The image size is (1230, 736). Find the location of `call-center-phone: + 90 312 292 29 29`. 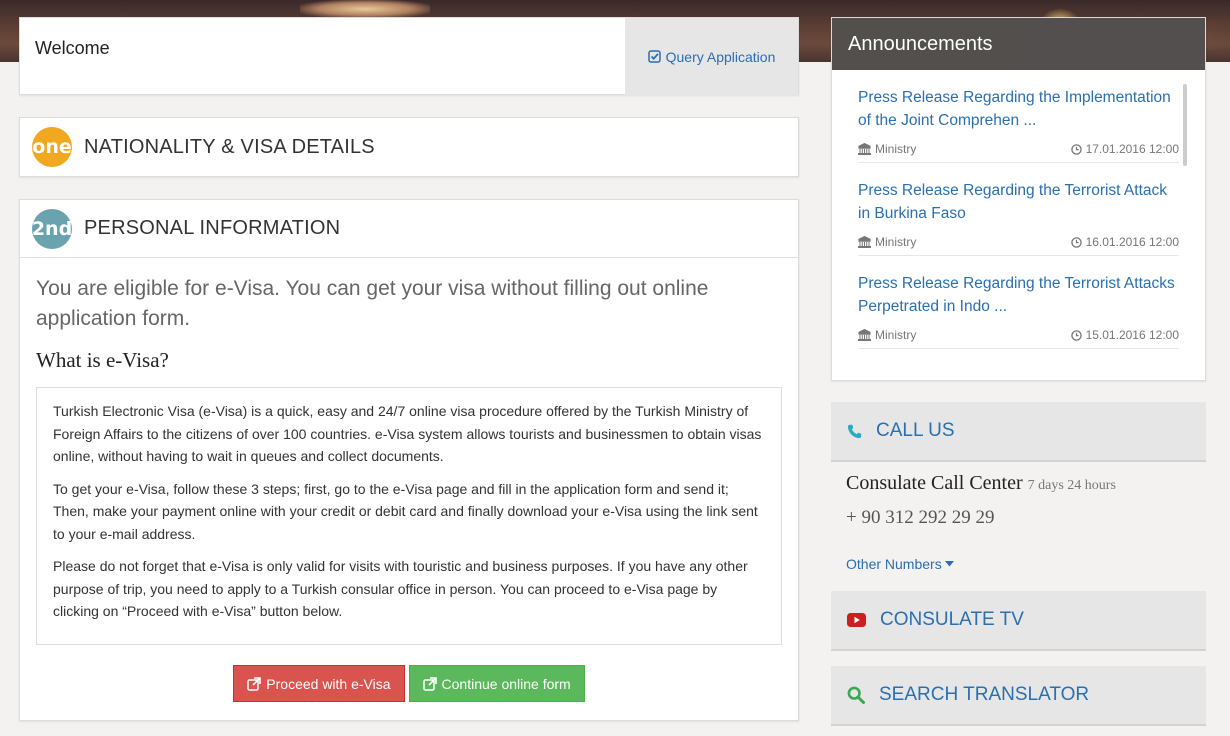

call-center-phone: + 90 312 292 29 29 is located at coordinates (920, 517).